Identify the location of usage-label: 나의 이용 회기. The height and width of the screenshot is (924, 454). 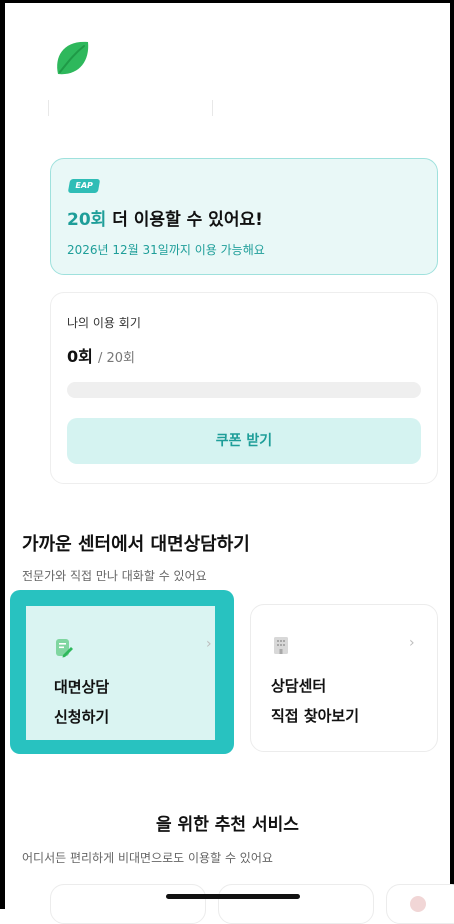
(104, 323).